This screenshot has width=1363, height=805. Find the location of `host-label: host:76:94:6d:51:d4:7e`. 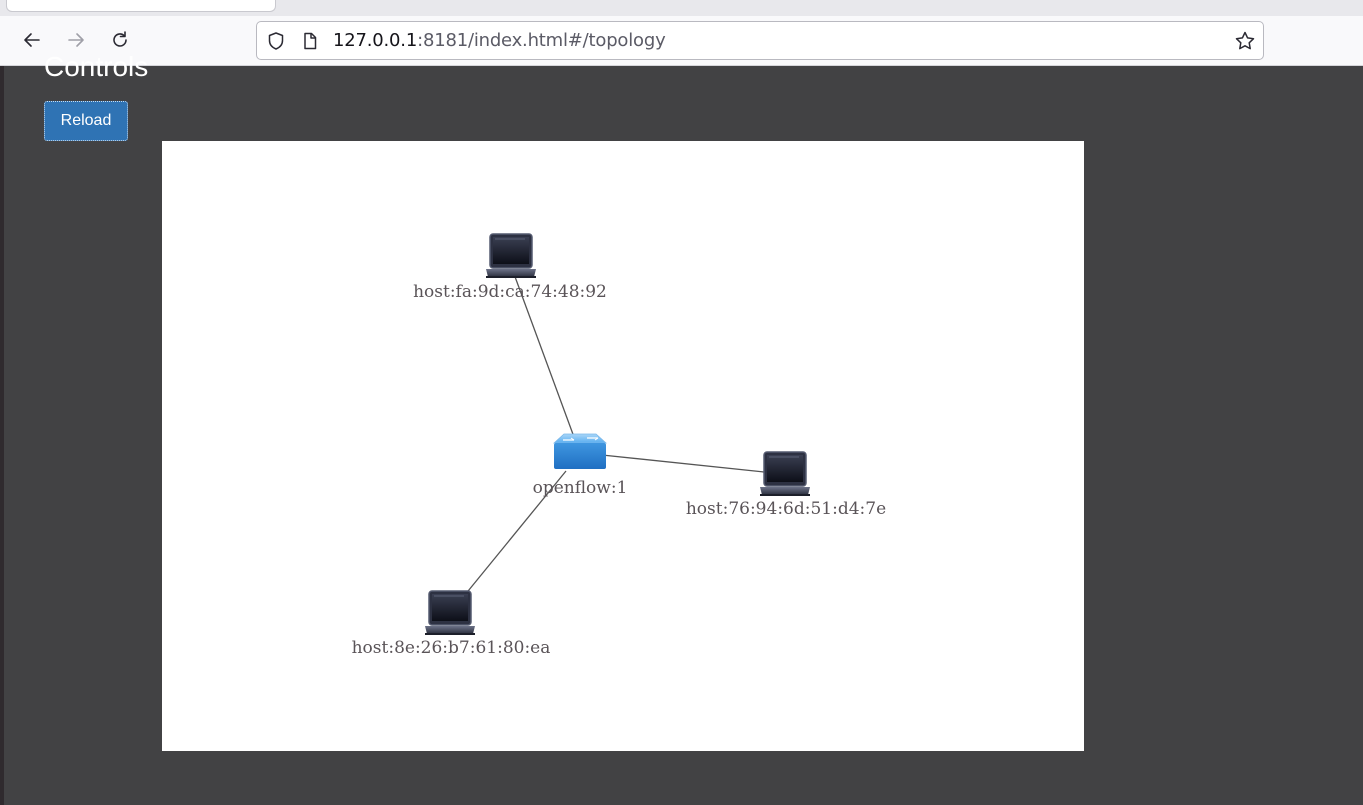

host-label: host:76:94:6d:51:d4:7e is located at coordinates (786, 509).